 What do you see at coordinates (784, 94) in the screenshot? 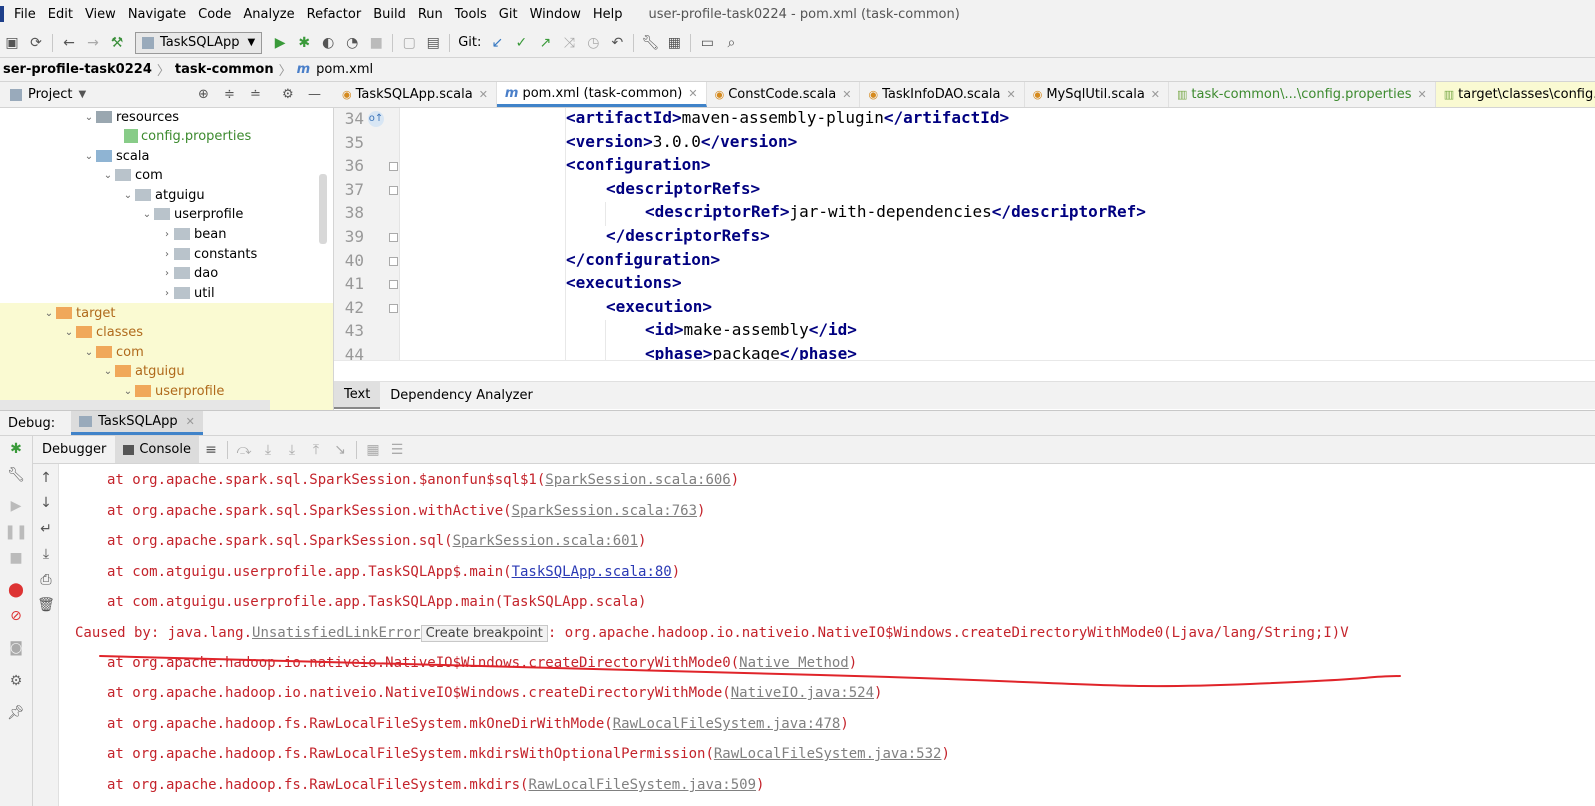
I see `tab-constcode-scala: ◉ ConstCode.scala ✕` at bounding box center [784, 94].